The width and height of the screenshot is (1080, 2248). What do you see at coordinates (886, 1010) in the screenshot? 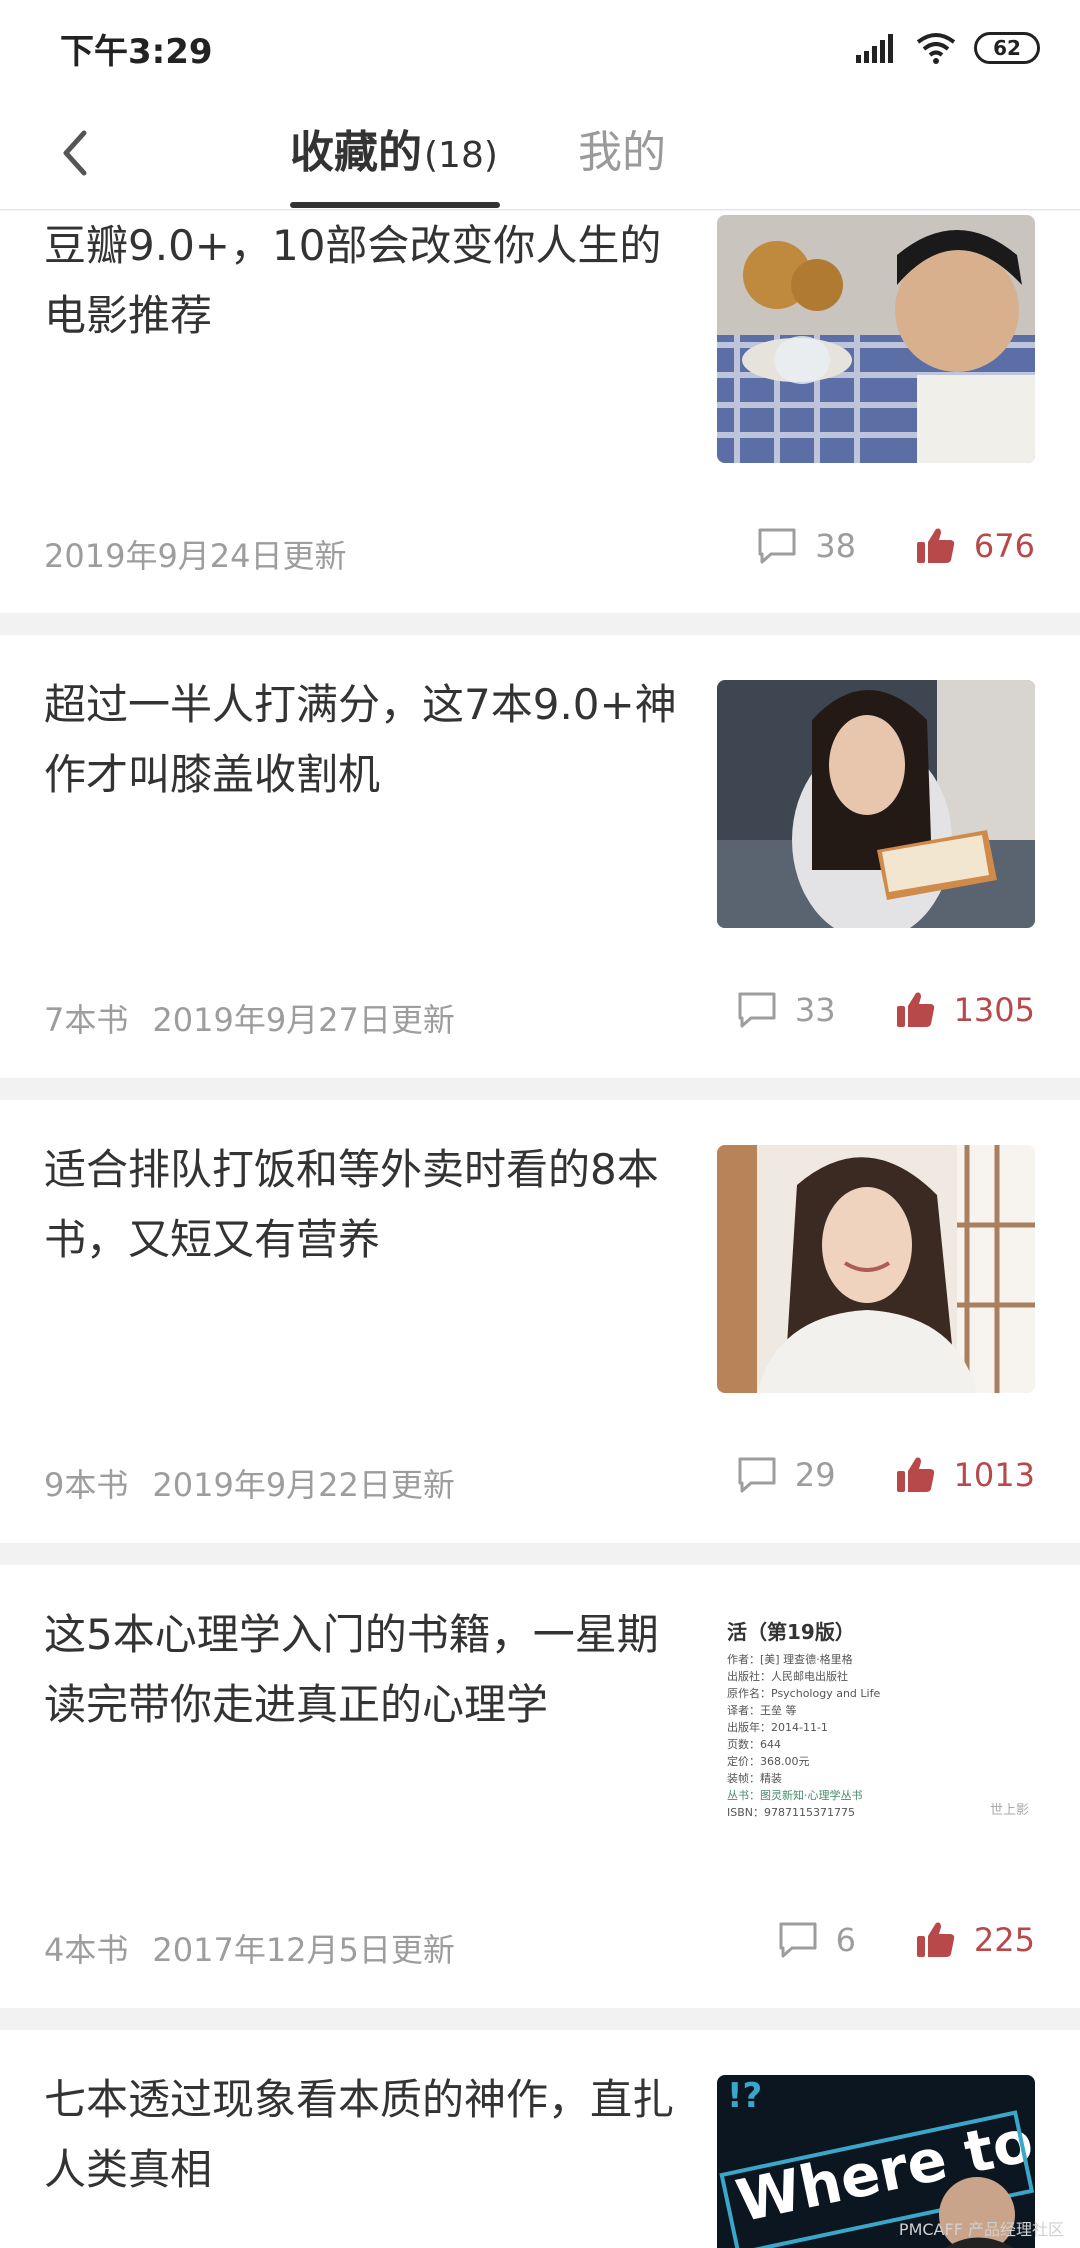
I see `card-stats: 33 1305` at bounding box center [886, 1010].